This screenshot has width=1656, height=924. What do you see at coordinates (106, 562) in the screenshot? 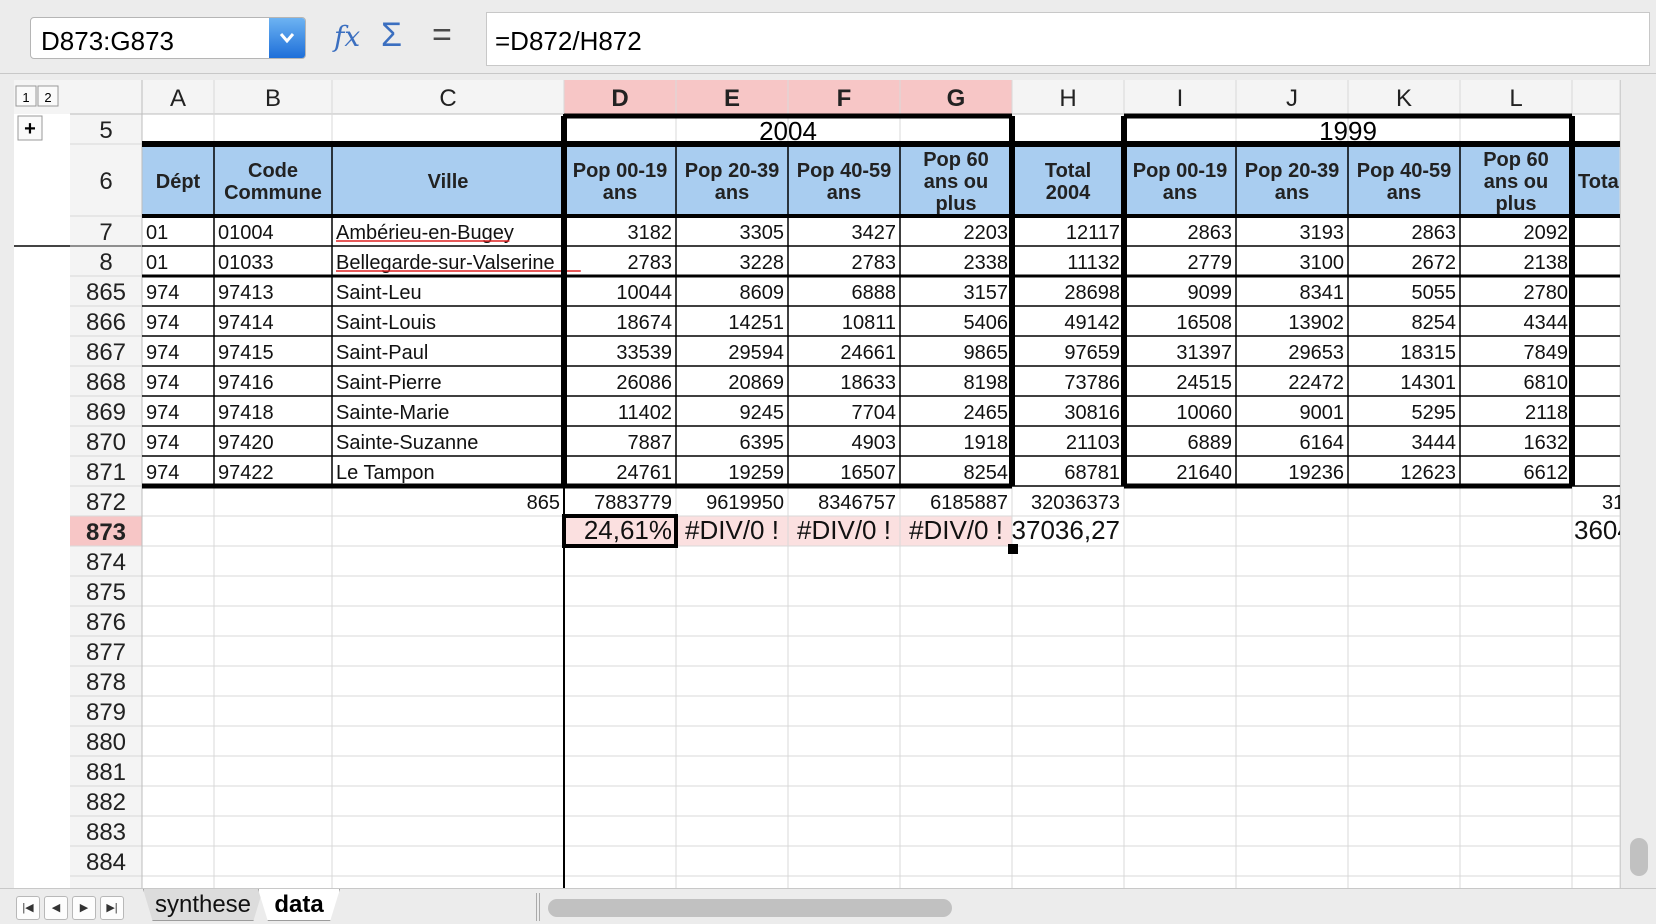
I see `row-header-874: 874` at bounding box center [106, 562].